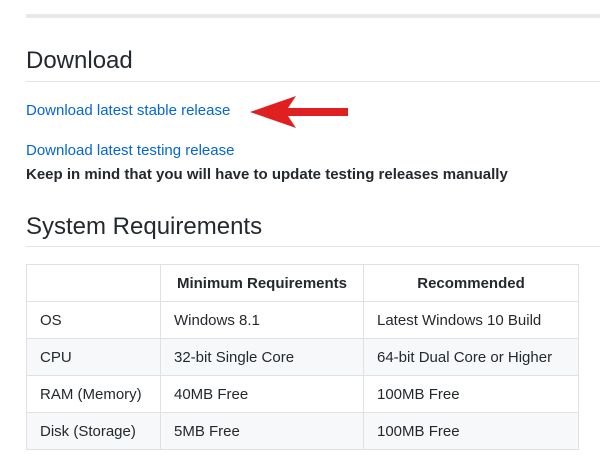 The image size is (600, 467). Describe the element at coordinates (262, 357) in the screenshot. I see `table-cell-minimum: 32-bit Single Core` at that location.